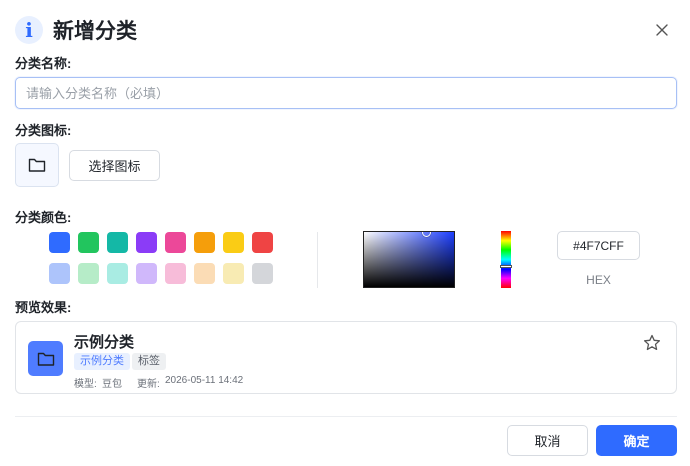 Image resolution: width=690 pixels, height=466 pixels. I want to click on model-label: 模型:, so click(85, 384).